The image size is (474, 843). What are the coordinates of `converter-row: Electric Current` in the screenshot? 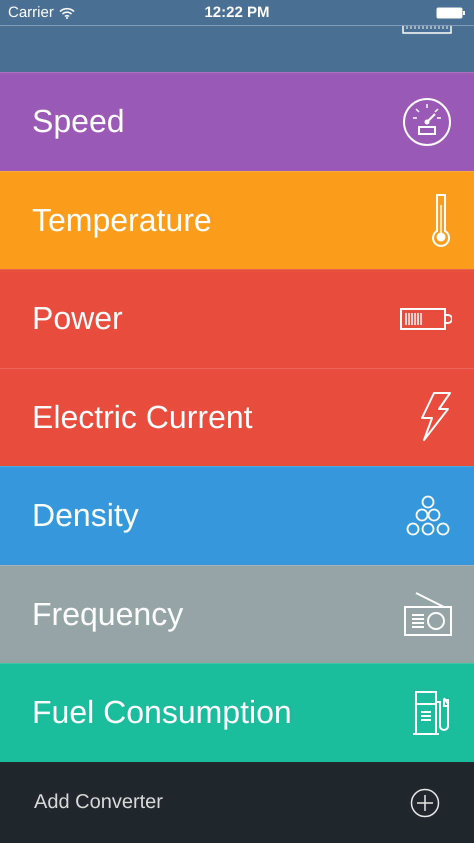 It's located at (237, 417).